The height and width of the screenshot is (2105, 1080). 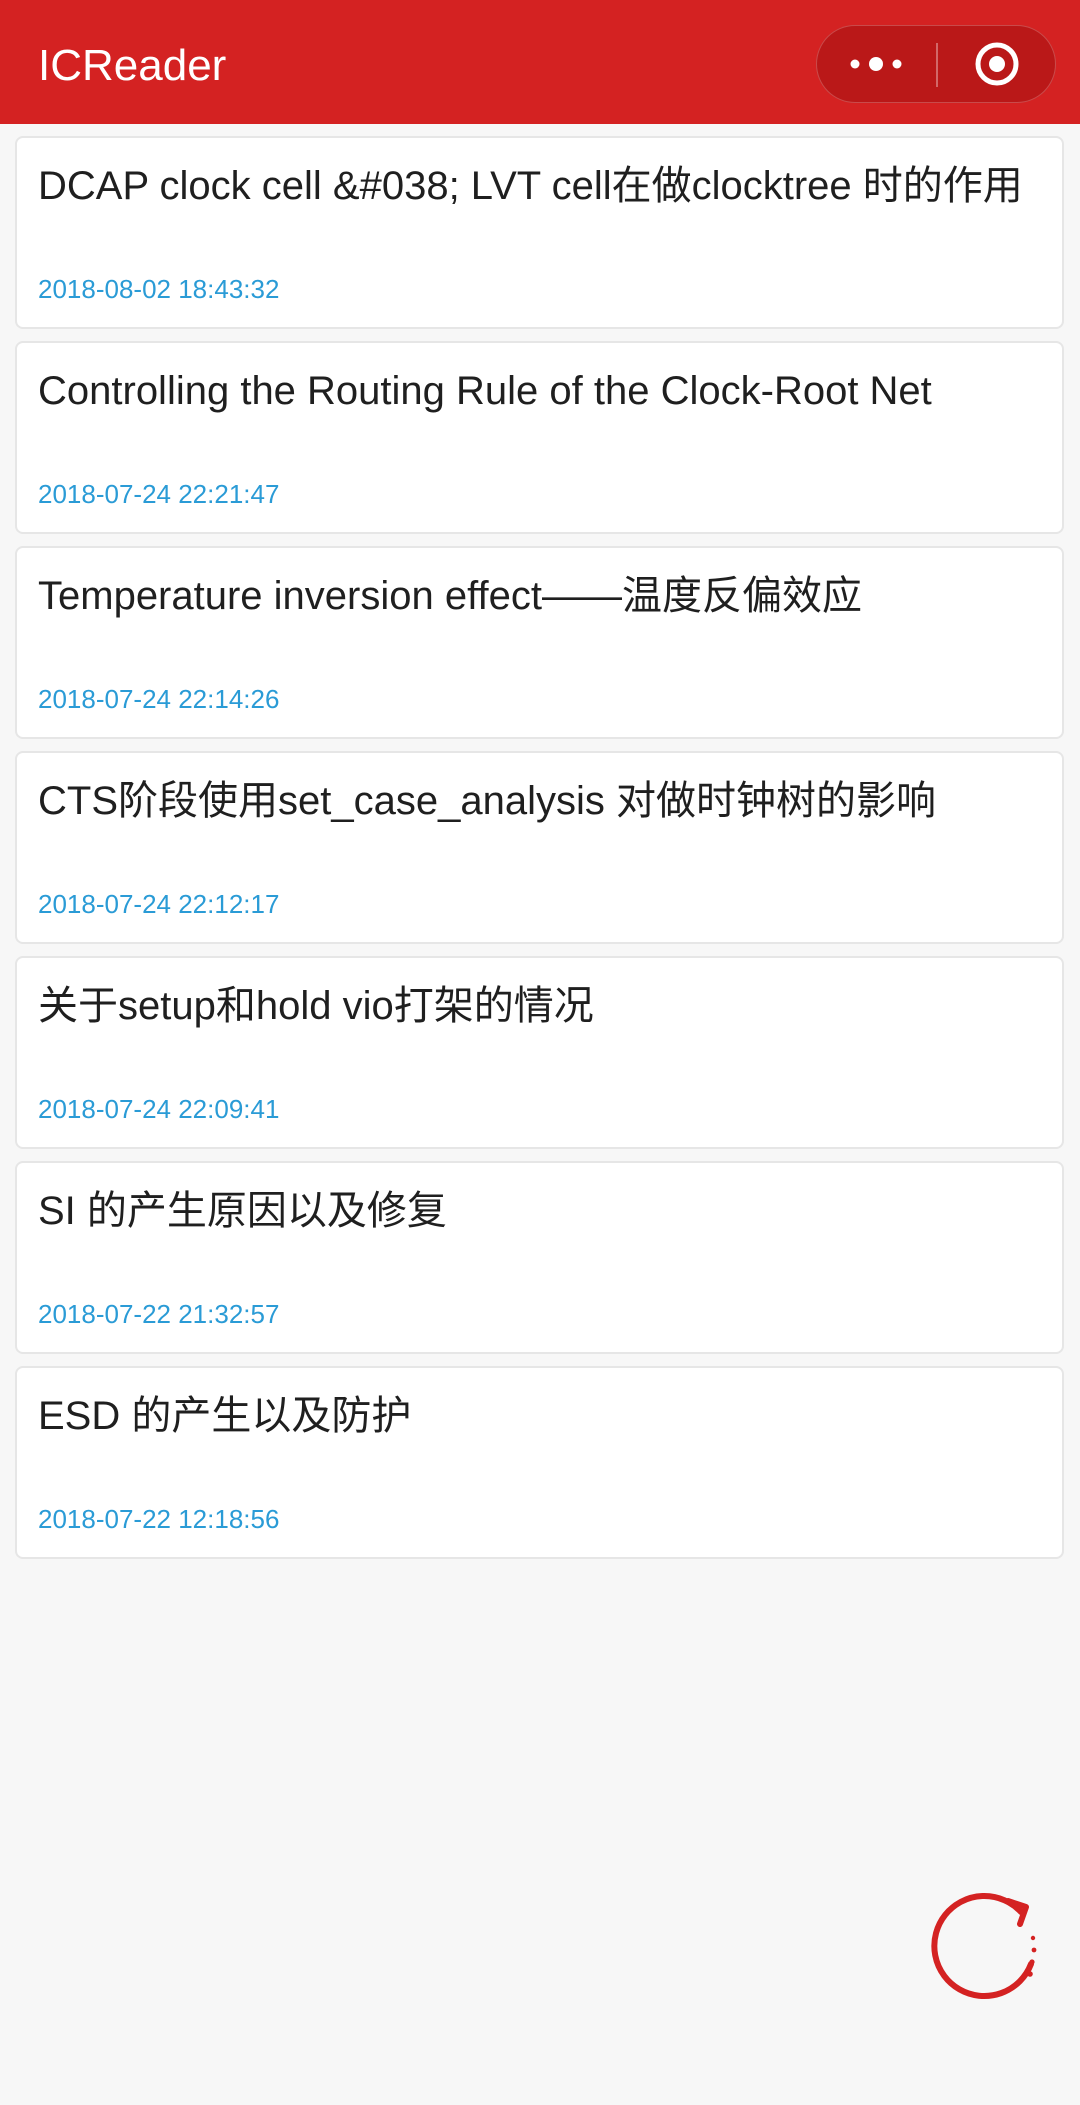 I want to click on article-title: 关于setup和hold vio打架的情况, so click(x=316, y=1006).